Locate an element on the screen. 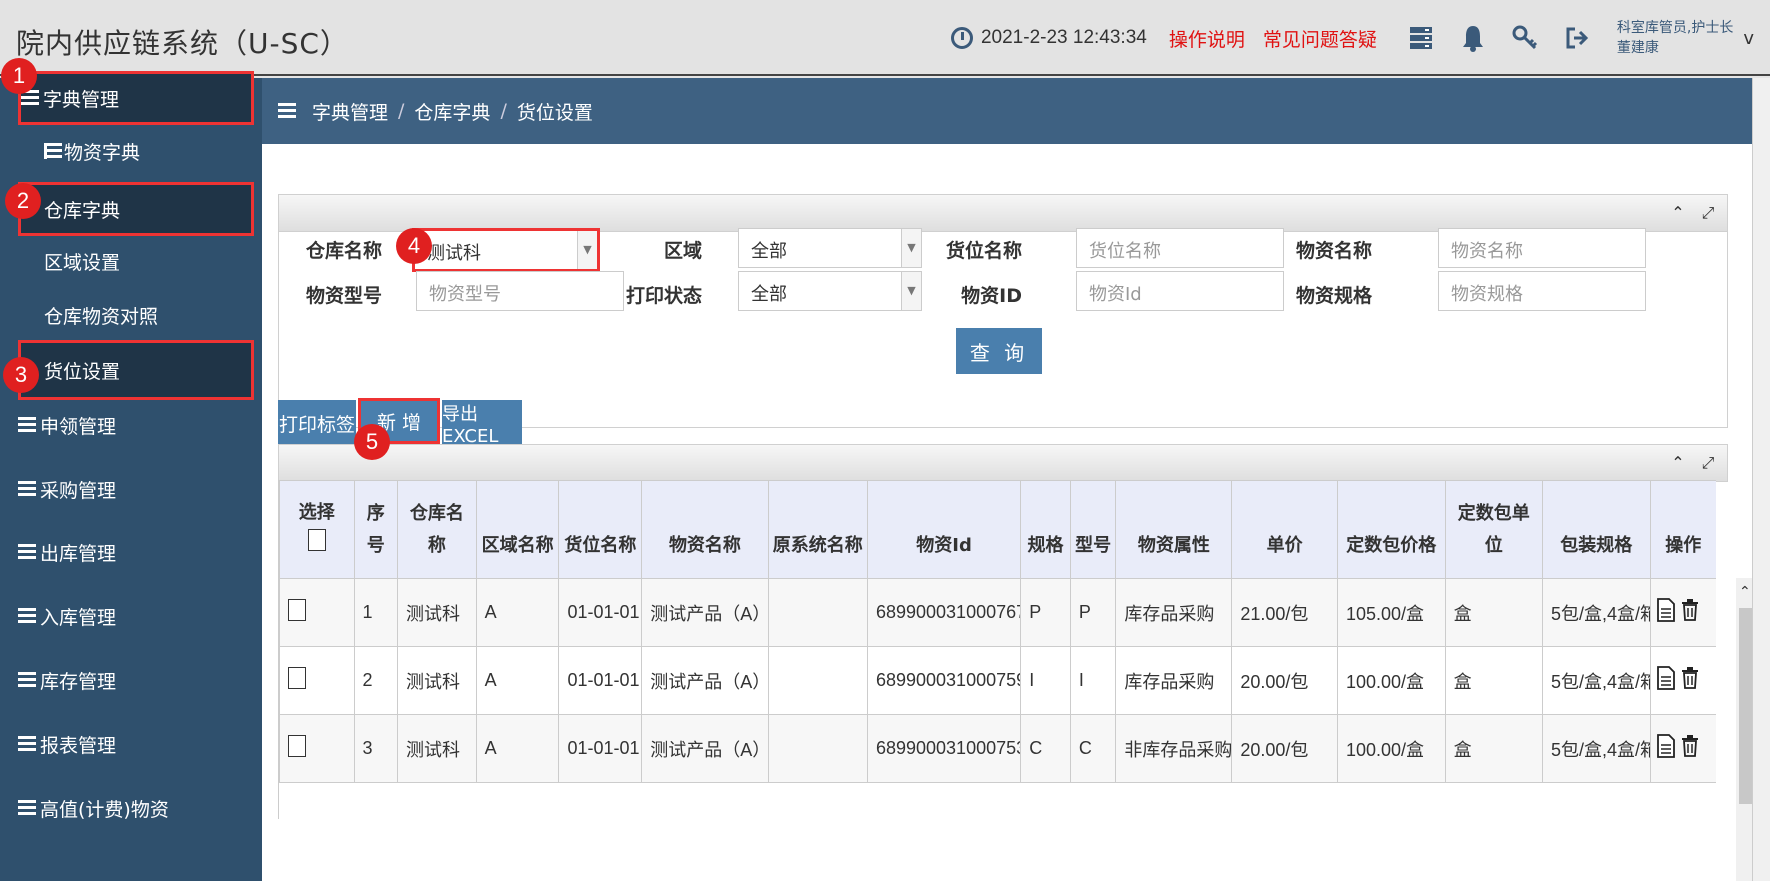 The height and width of the screenshot is (881, 1770). clock-icon is located at coordinates (961, 38).